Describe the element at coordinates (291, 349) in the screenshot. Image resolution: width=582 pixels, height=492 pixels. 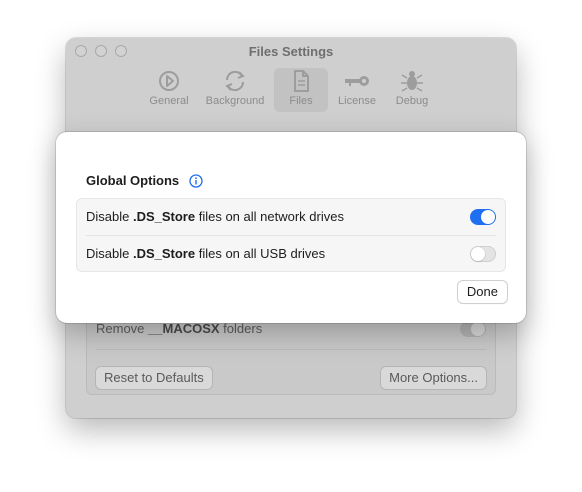
I see `divider` at that location.